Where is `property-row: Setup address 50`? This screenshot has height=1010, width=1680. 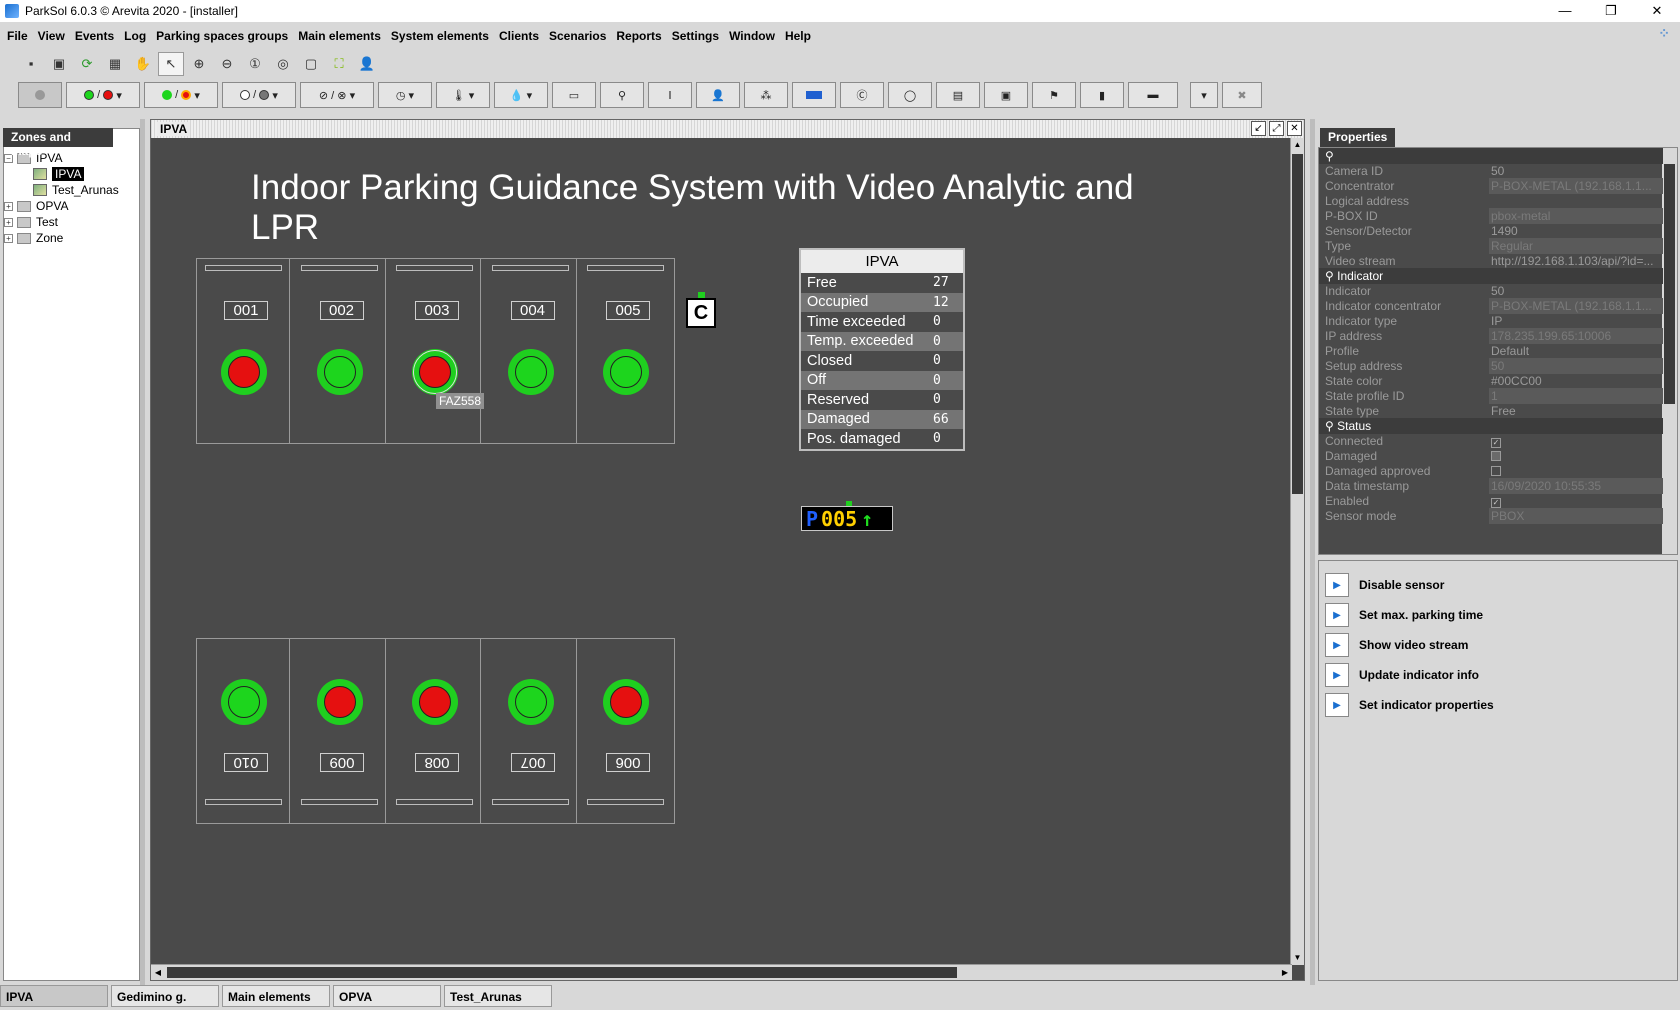 property-row: Setup address 50 is located at coordinates (1491, 366).